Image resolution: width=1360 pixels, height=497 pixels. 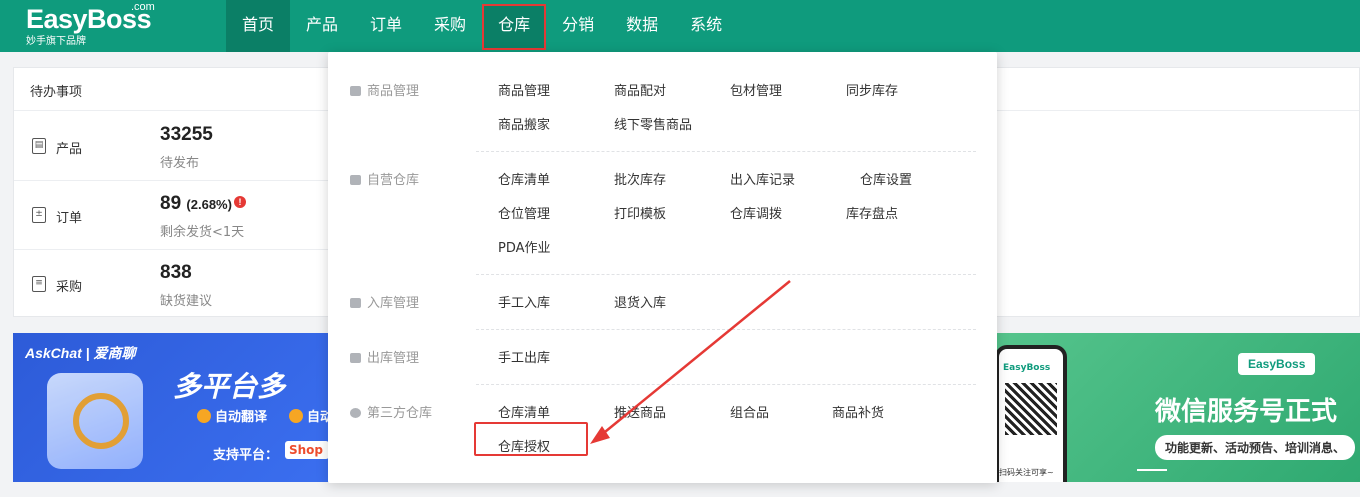 What do you see at coordinates (233, 418) in the screenshot?
I see `banner-chip: 自动翻译` at bounding box center [233, 418].